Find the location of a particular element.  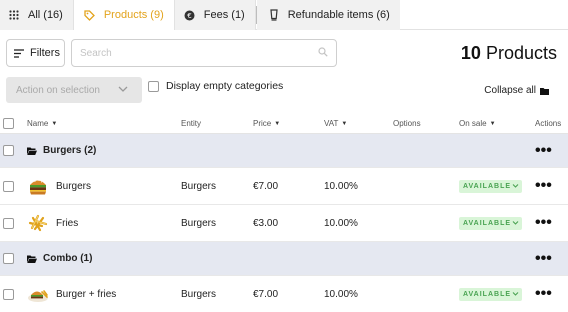

search-box is located at coordinates (204, 53).